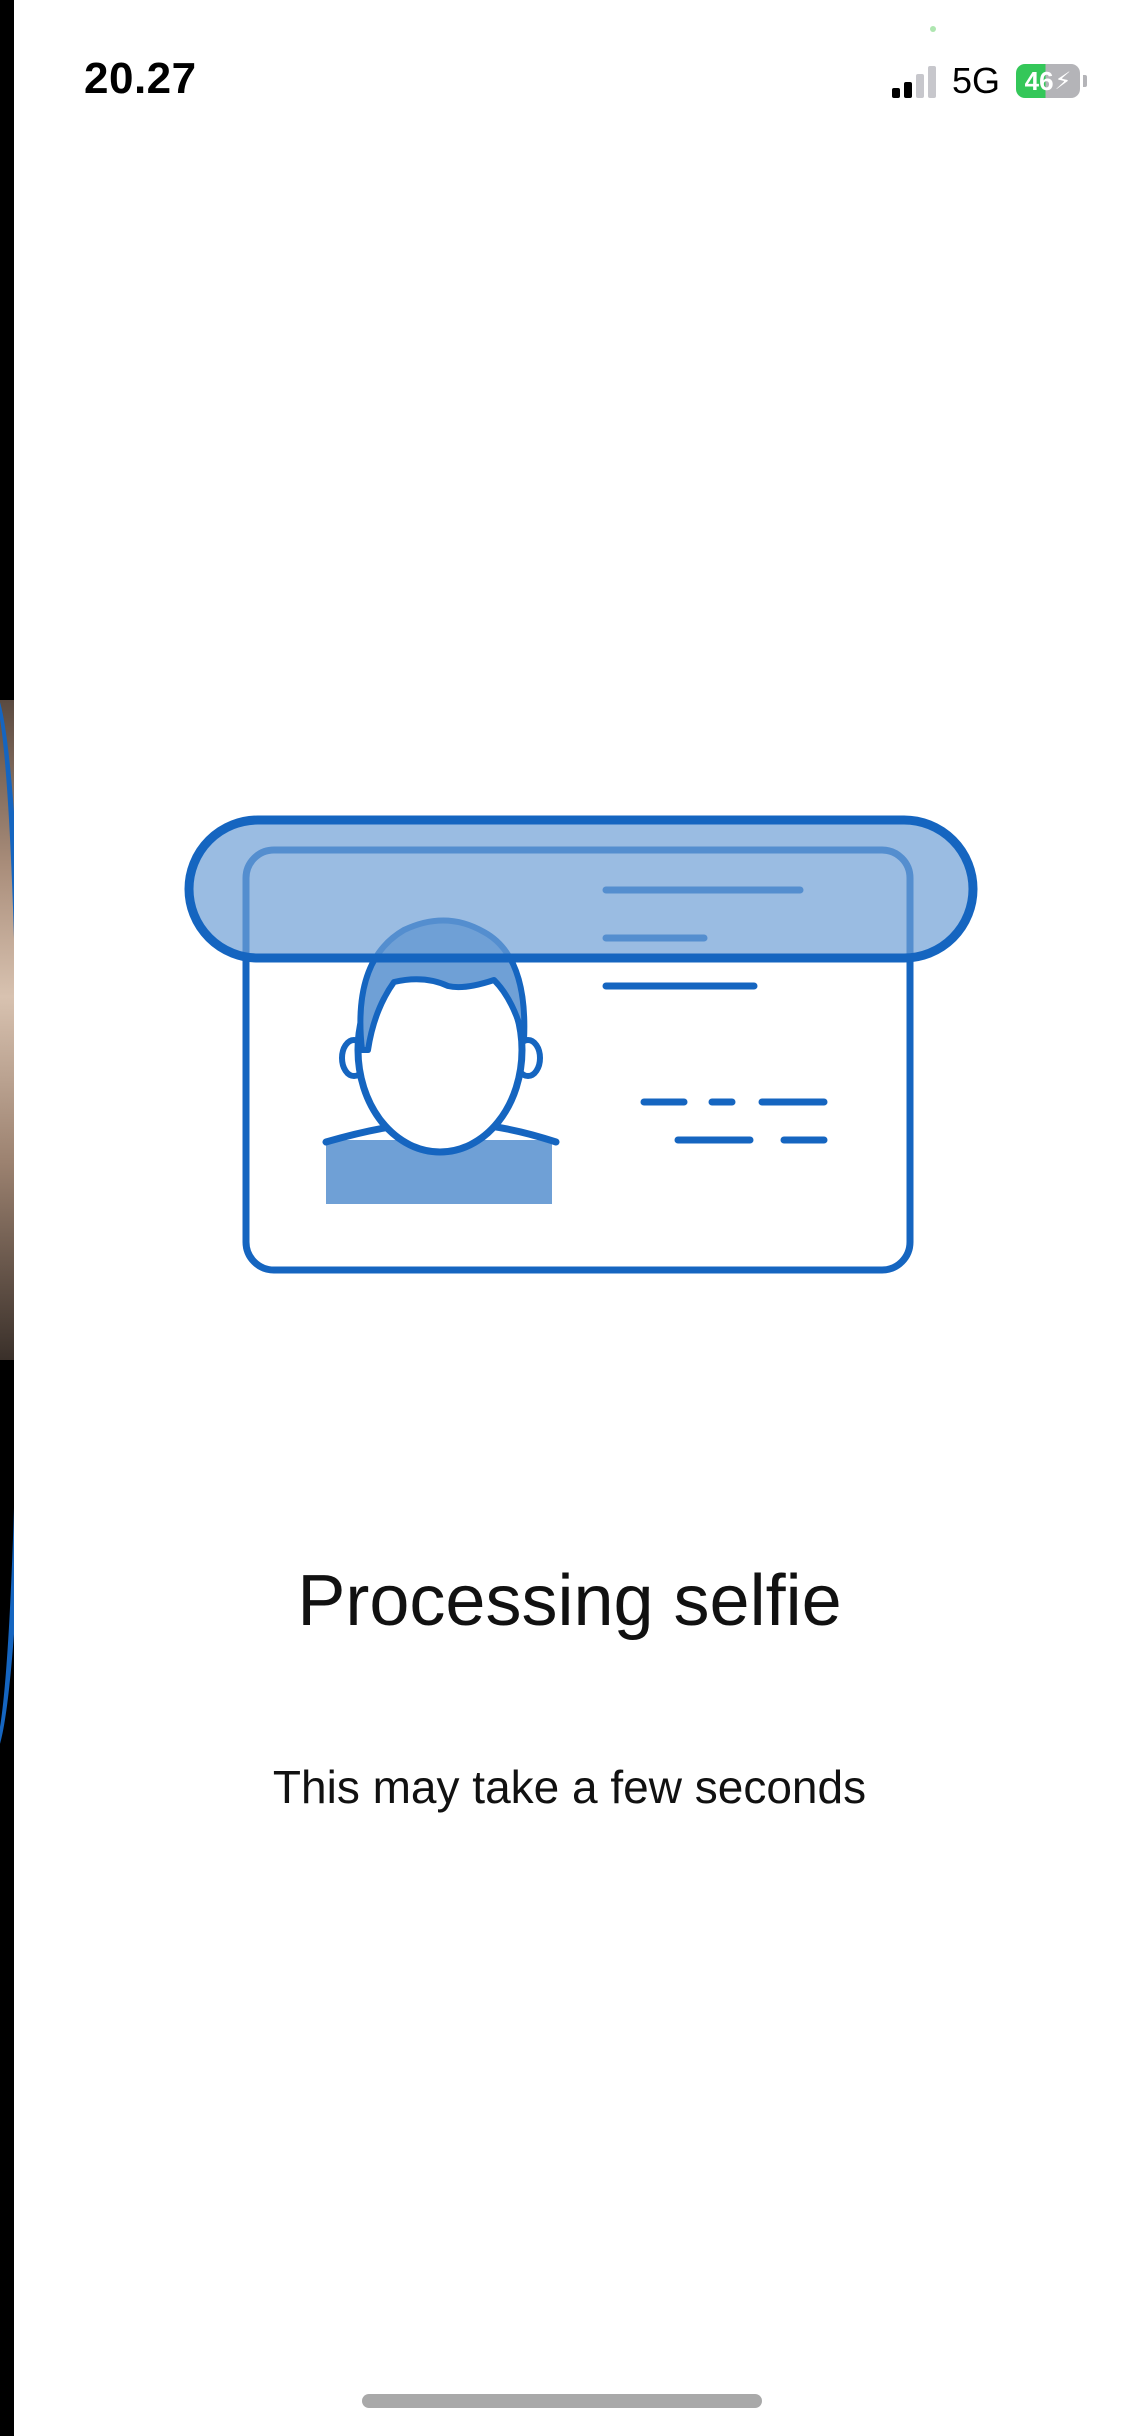 This screenshot has height=2436, width=1125. I want to click on page-subtitle: This may take a few seconds, so click(569, 1787).